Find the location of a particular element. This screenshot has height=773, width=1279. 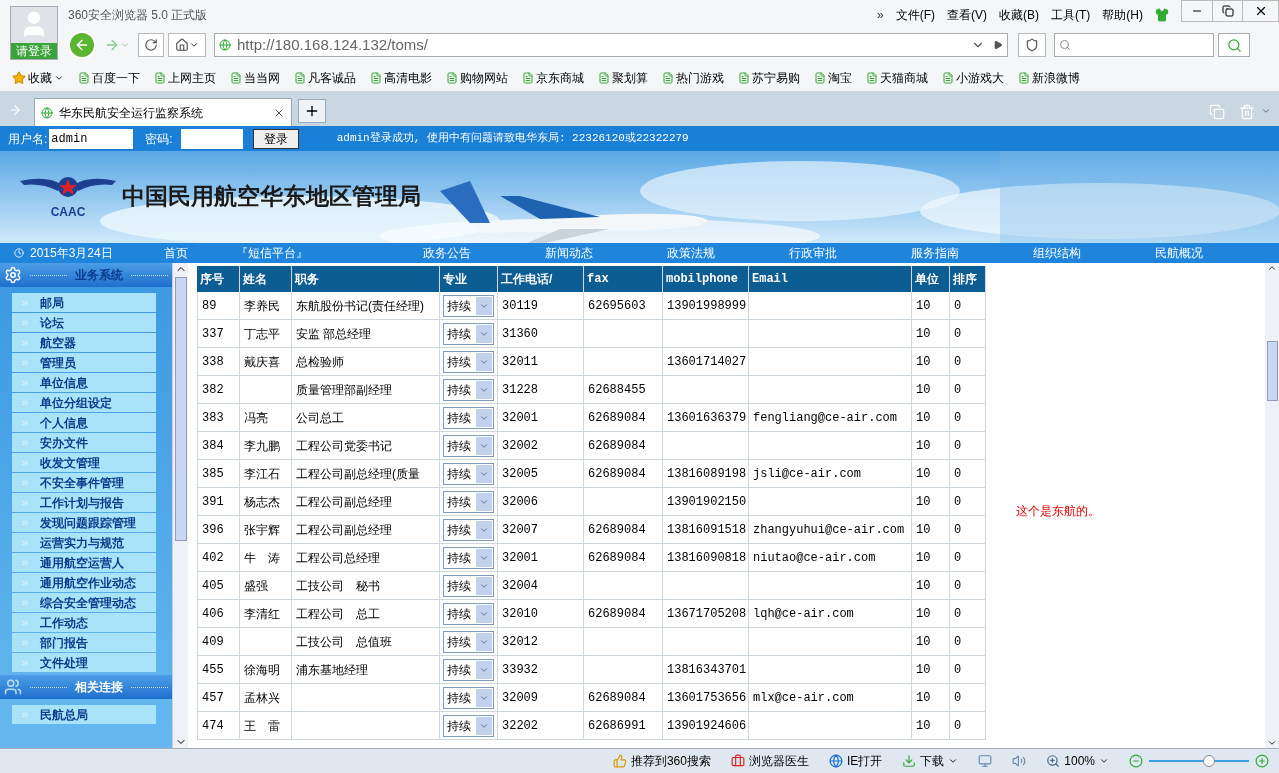

search-field is located at coordinates (1134, 45).